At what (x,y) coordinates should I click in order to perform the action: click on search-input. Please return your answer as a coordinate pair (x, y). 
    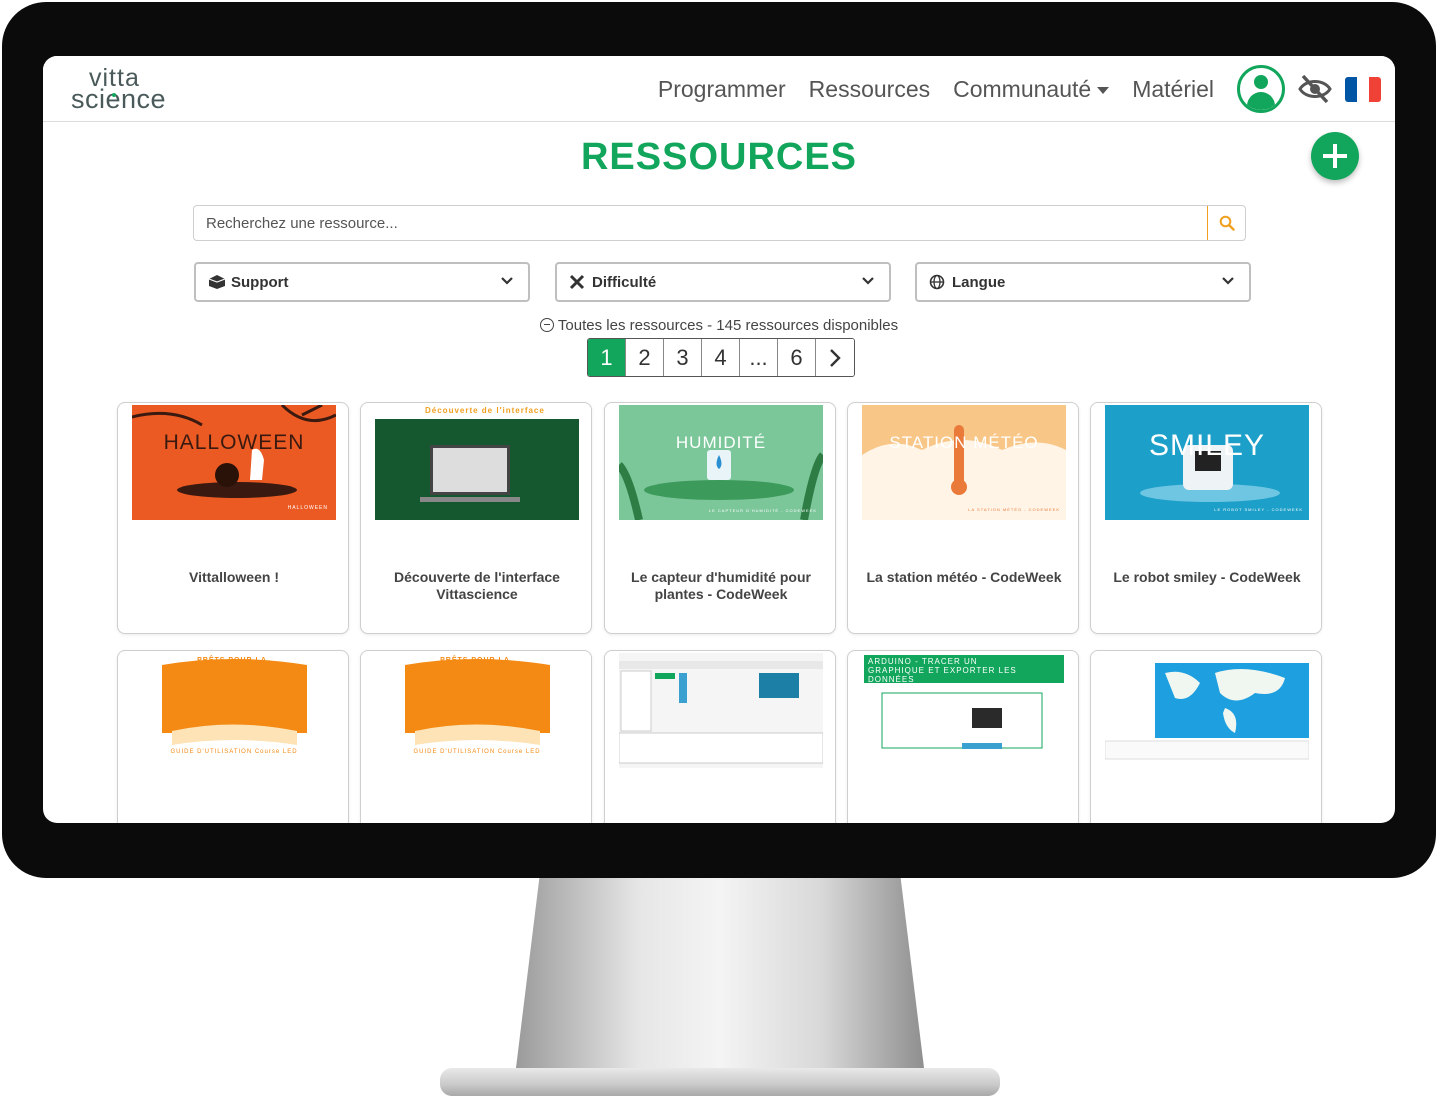
    Looking at the image, I should click on (701, 223).